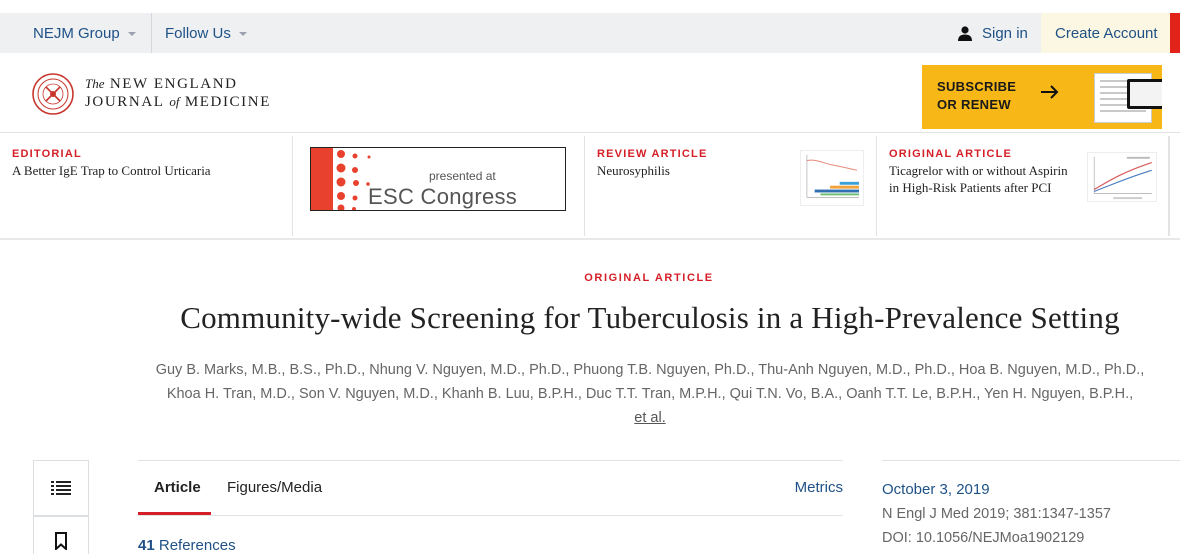  Describe the element at coordinates (151, 33) in the screenshot. I see `divider` at that location.